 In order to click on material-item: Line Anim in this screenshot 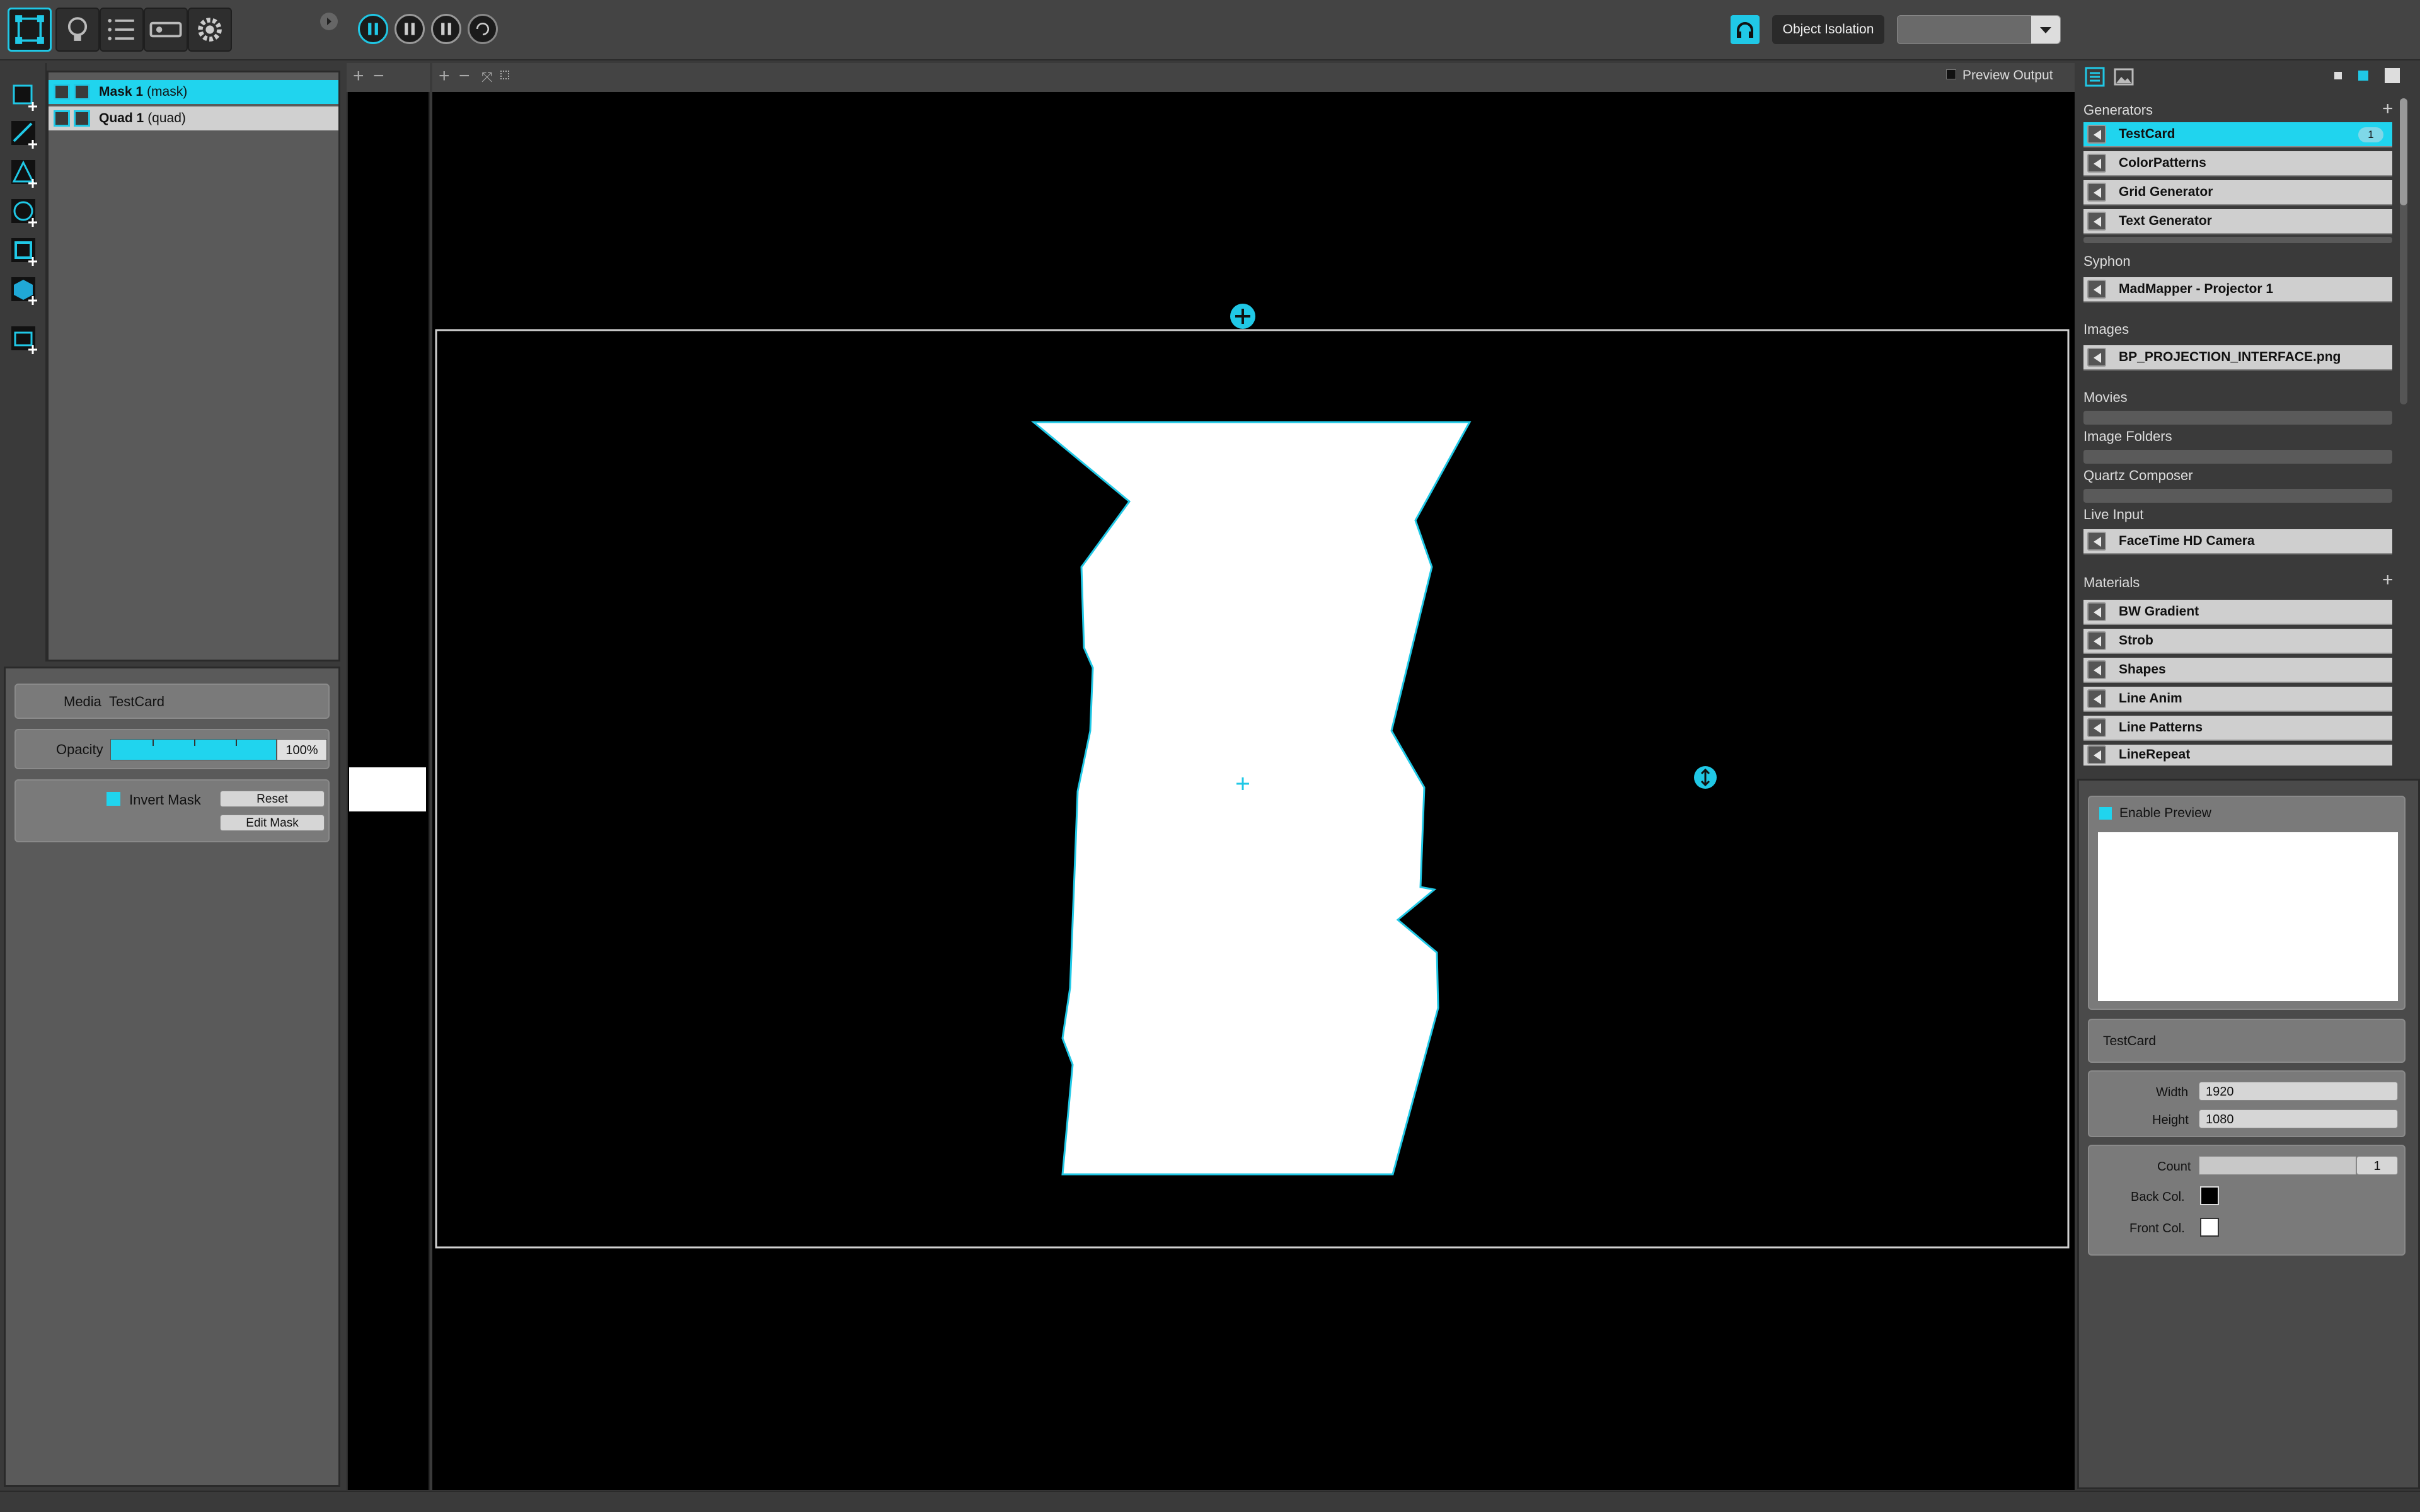, I will do `click(2238, 699)`.